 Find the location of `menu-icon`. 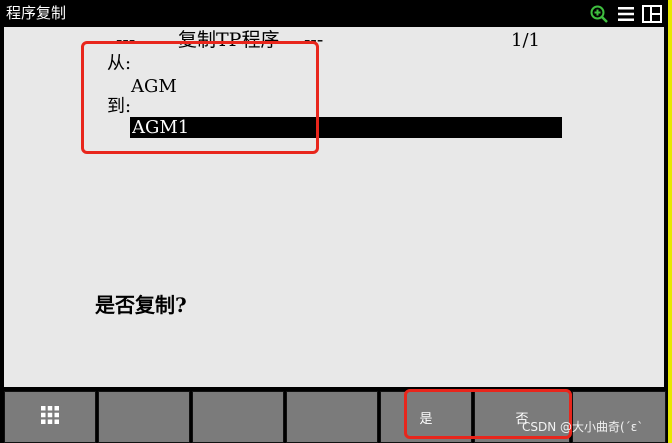

menu-icon is located at coordinates (626, 16).